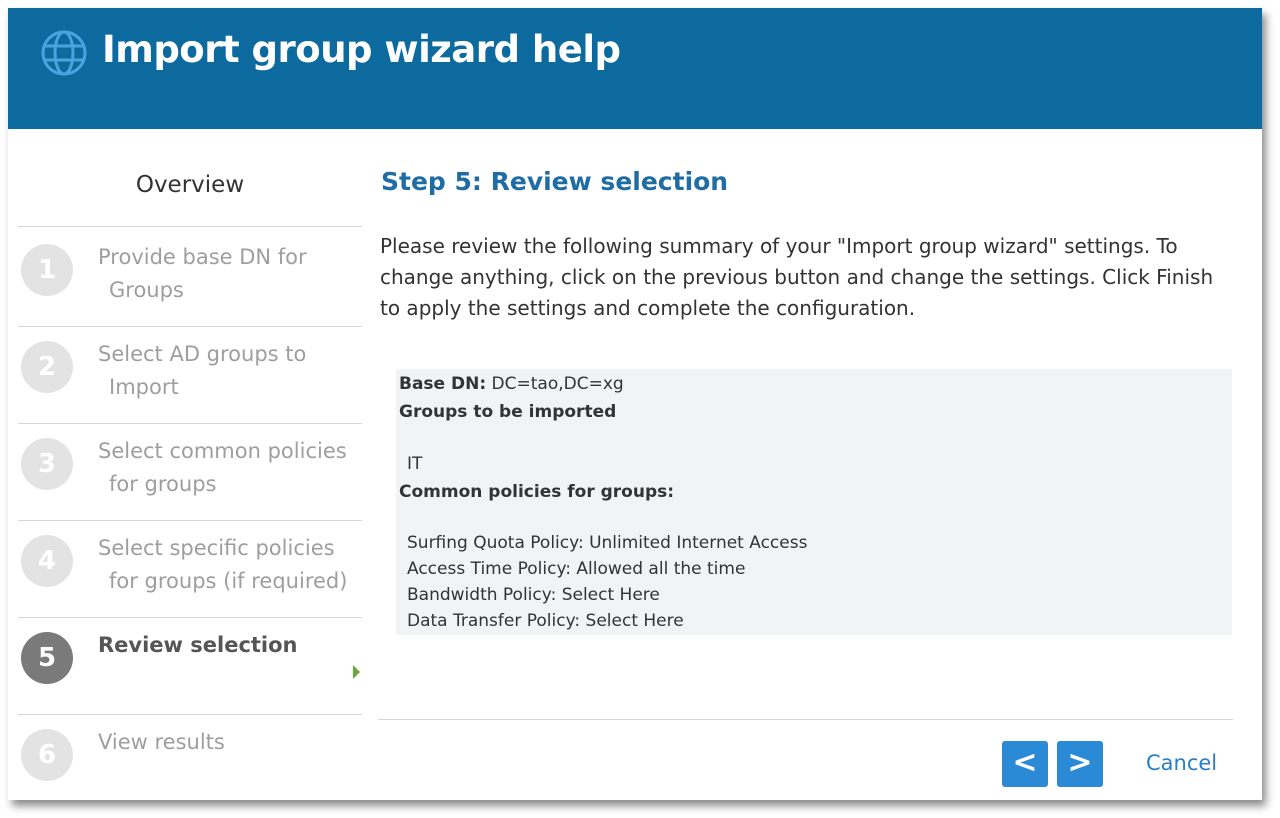  I want to click on header-bar: Import group wizard help, so click(635, 68).